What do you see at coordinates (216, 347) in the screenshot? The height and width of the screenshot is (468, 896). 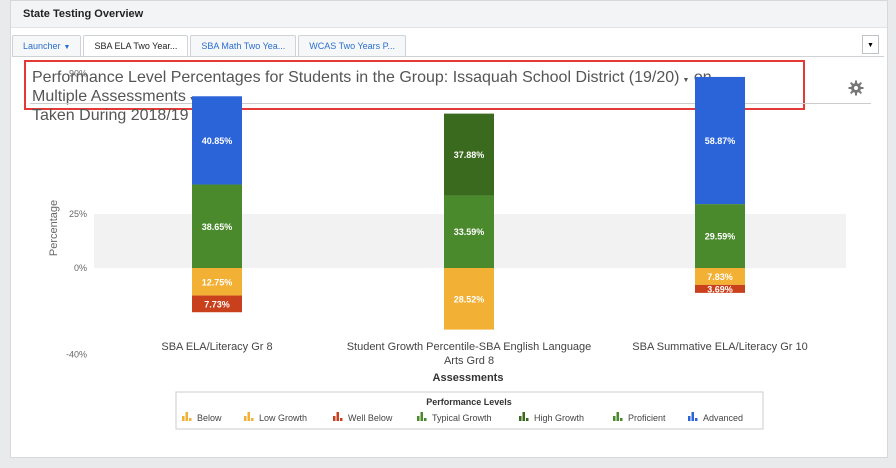 I see `category-label: SBA ELA/Literacy Gr 8` at bounding box center [216, 347].